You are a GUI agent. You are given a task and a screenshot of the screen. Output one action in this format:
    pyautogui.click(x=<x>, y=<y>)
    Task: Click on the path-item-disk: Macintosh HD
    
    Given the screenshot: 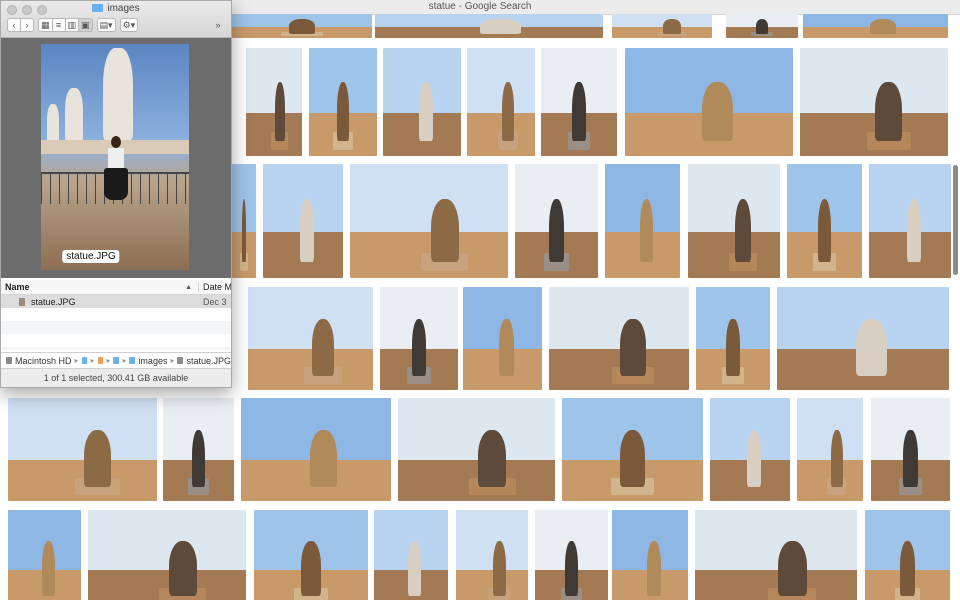 What is the action you would take?
    pyautogui.click(x=43, y=361)
    